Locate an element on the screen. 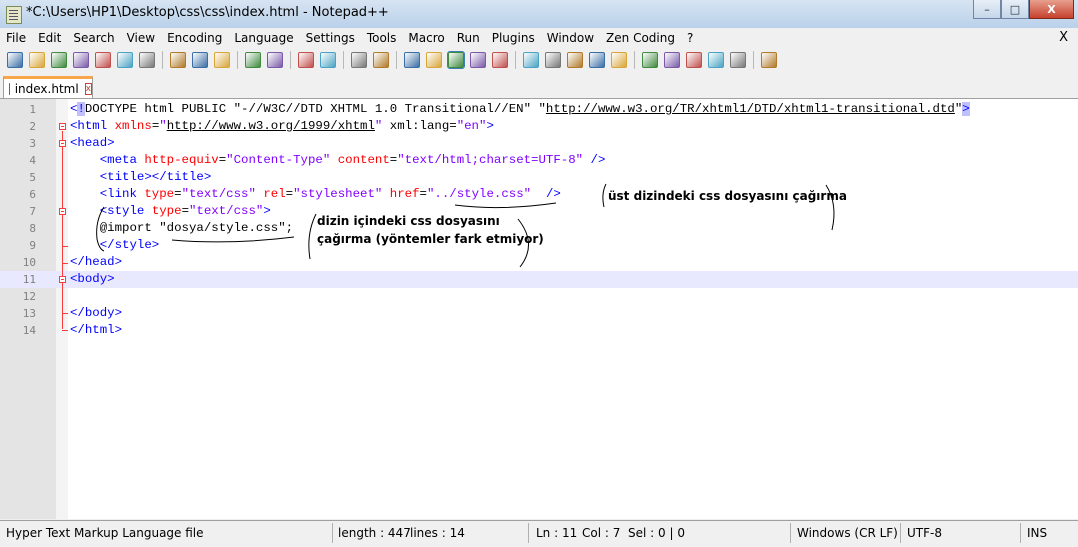 This screenshot has height=547, width=1078. menu-view: View is located at coordinates (141, 38).